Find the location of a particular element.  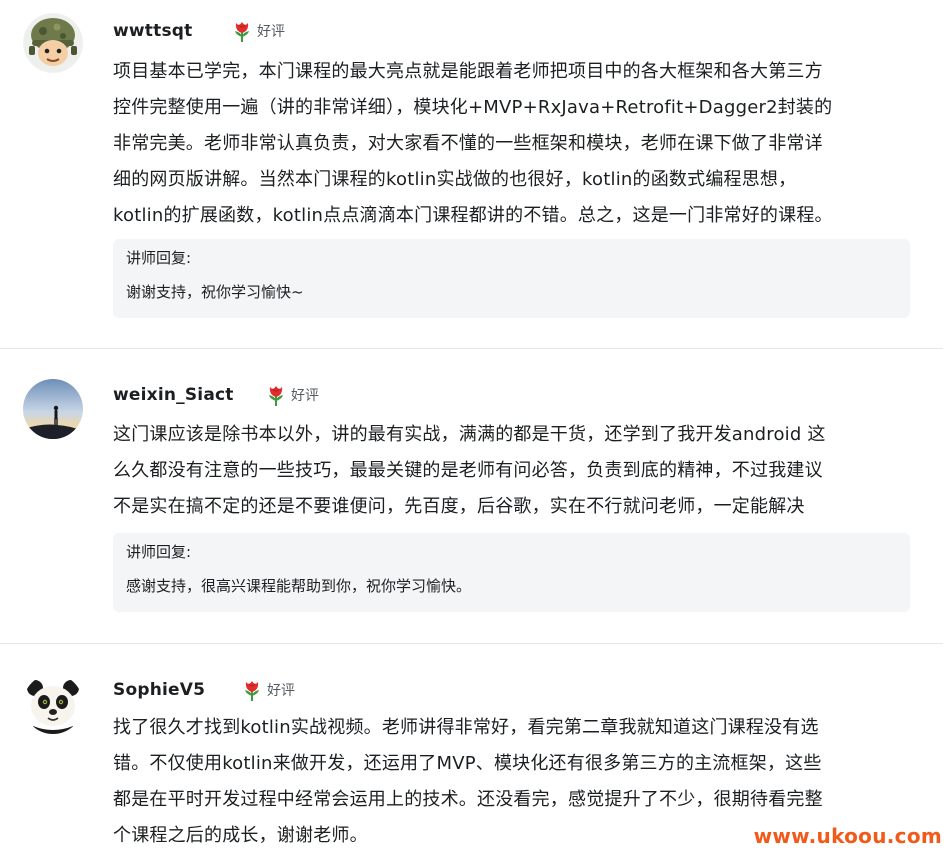

soldier-avatar-icon is located at coordinates (53, 43).